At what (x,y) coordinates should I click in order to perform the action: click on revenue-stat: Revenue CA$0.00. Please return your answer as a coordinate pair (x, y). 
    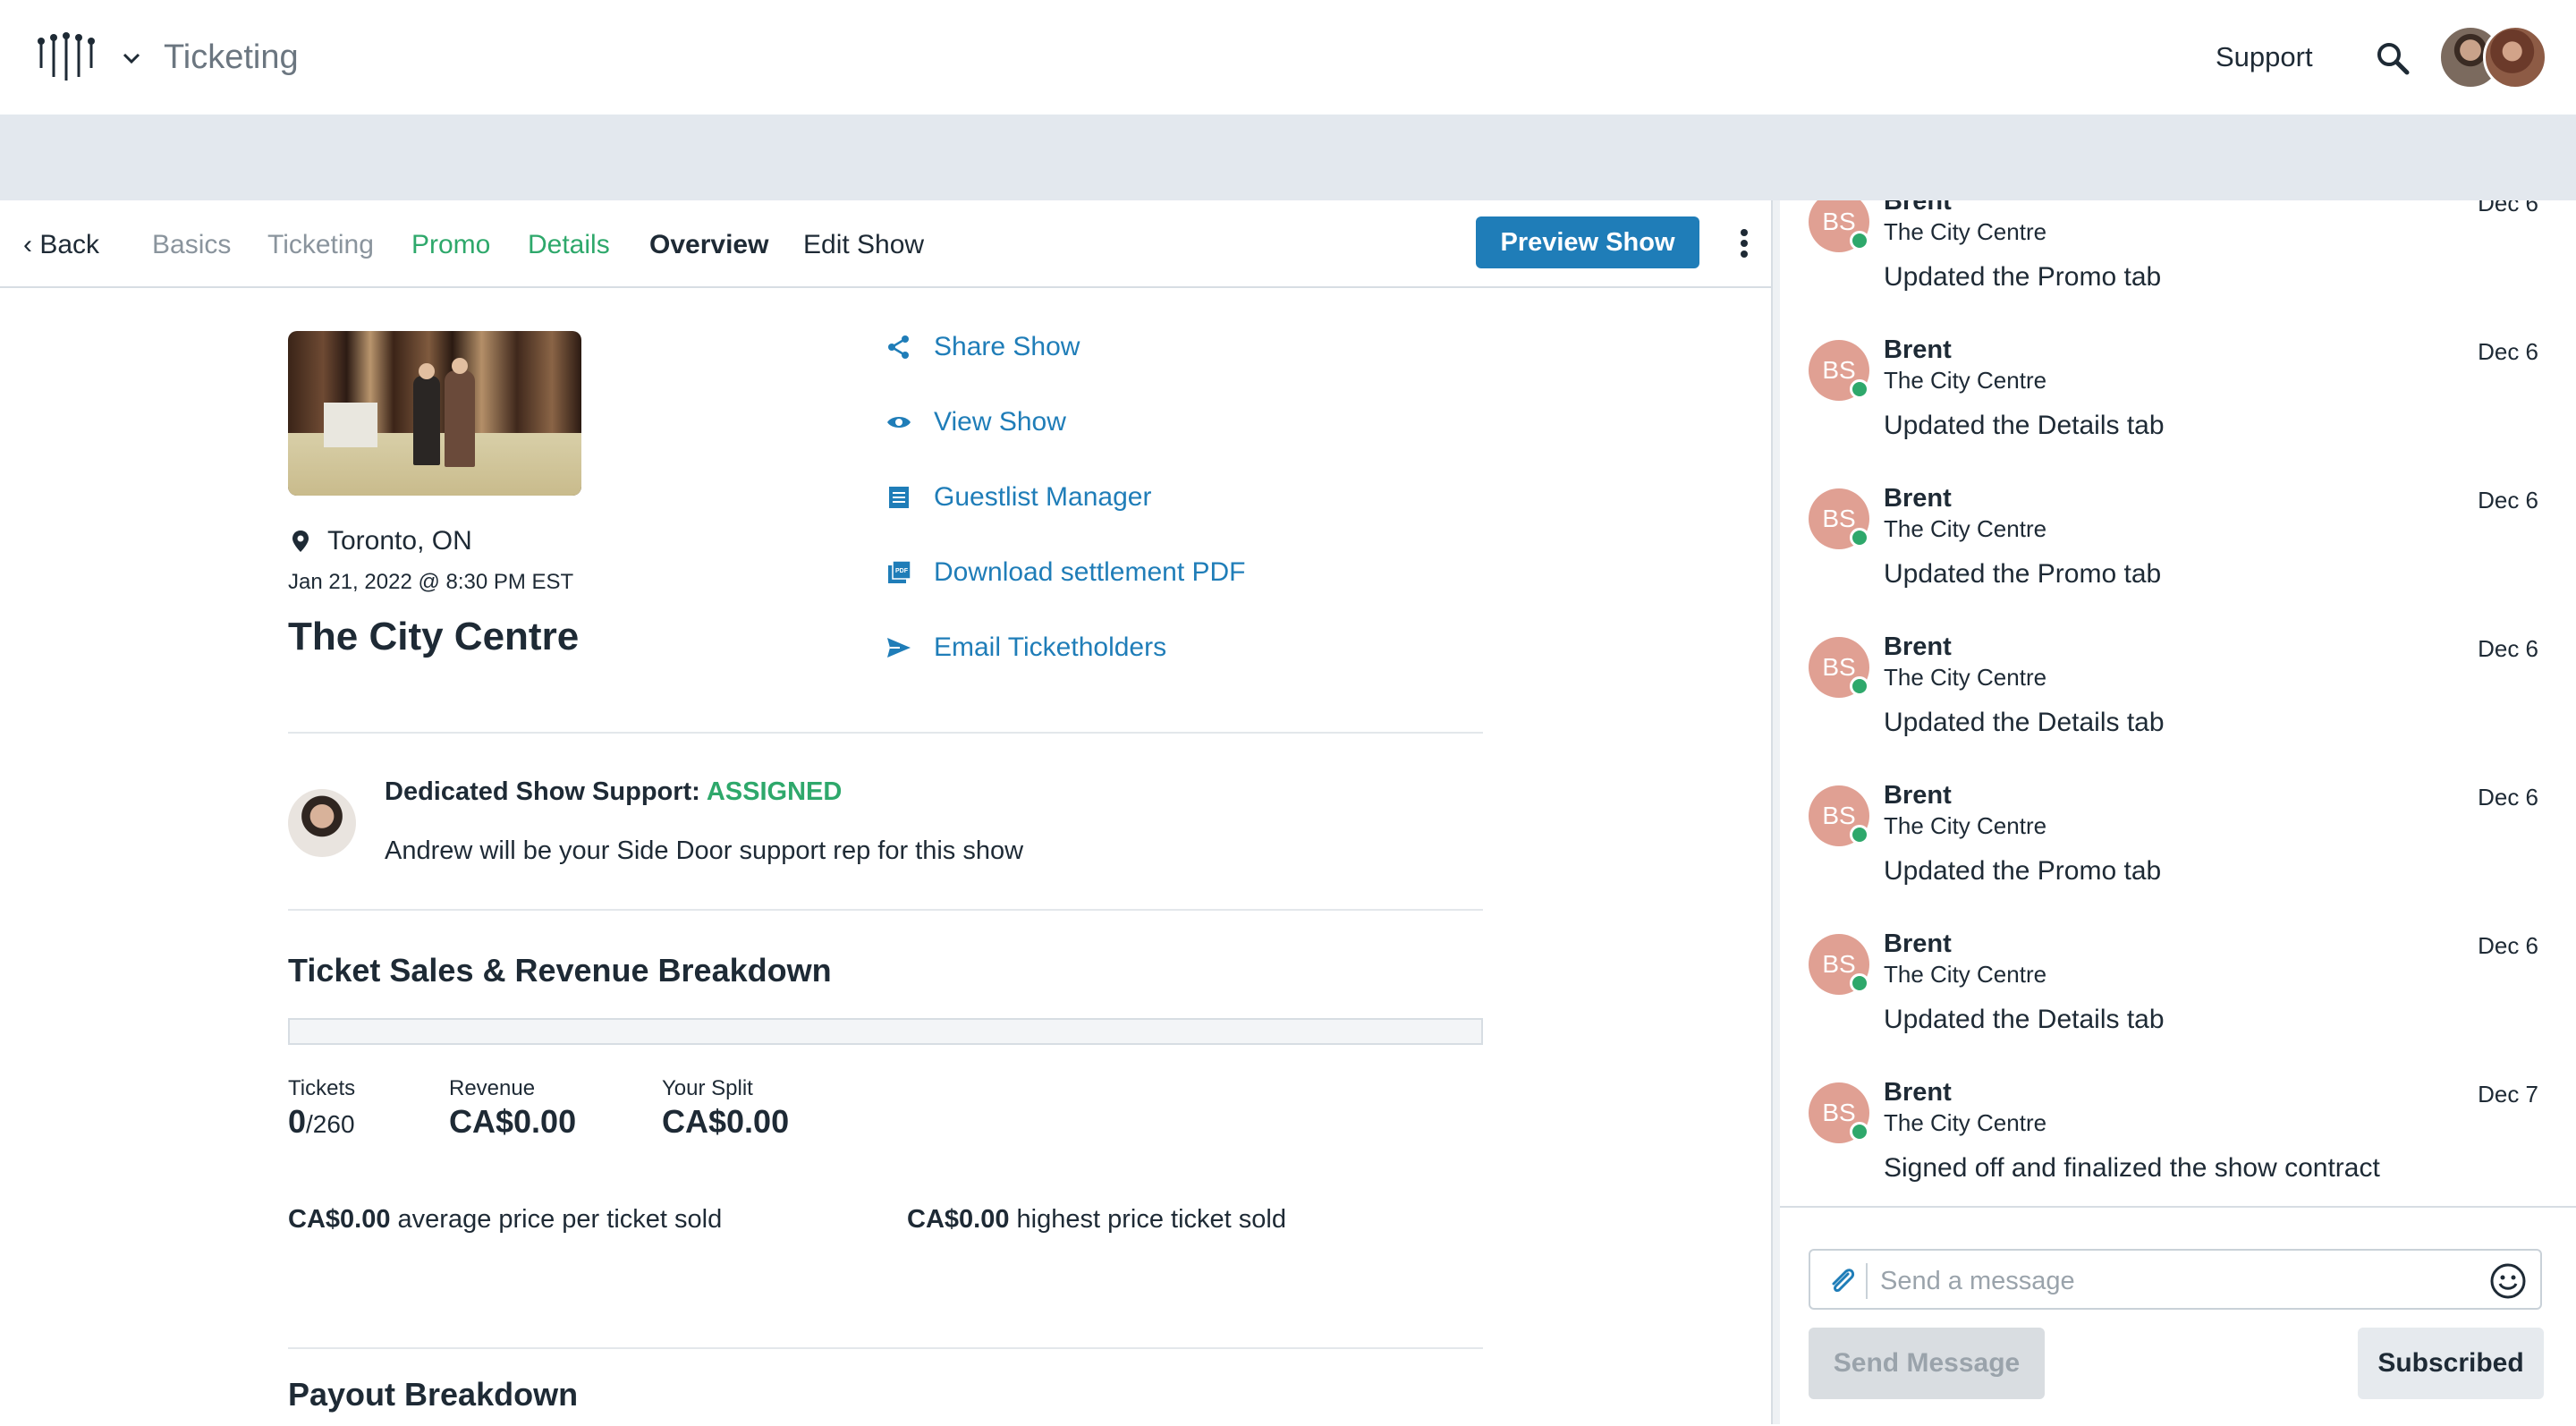
    Looking at the image, I should click on (512, 1109).